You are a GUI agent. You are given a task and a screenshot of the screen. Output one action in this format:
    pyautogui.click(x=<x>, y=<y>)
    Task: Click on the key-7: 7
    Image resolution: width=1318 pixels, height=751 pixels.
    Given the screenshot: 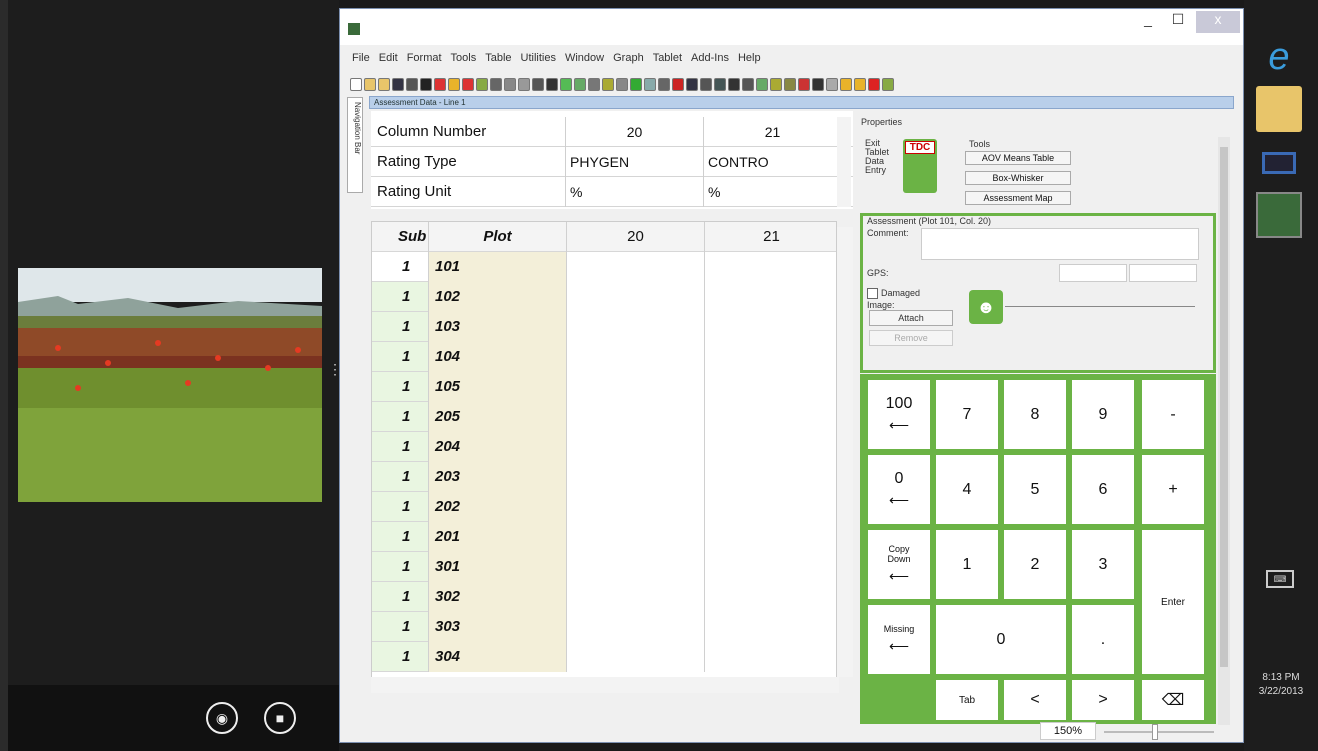 What is the action you would take?
    pyautogui.click(x=967, y=414)
    